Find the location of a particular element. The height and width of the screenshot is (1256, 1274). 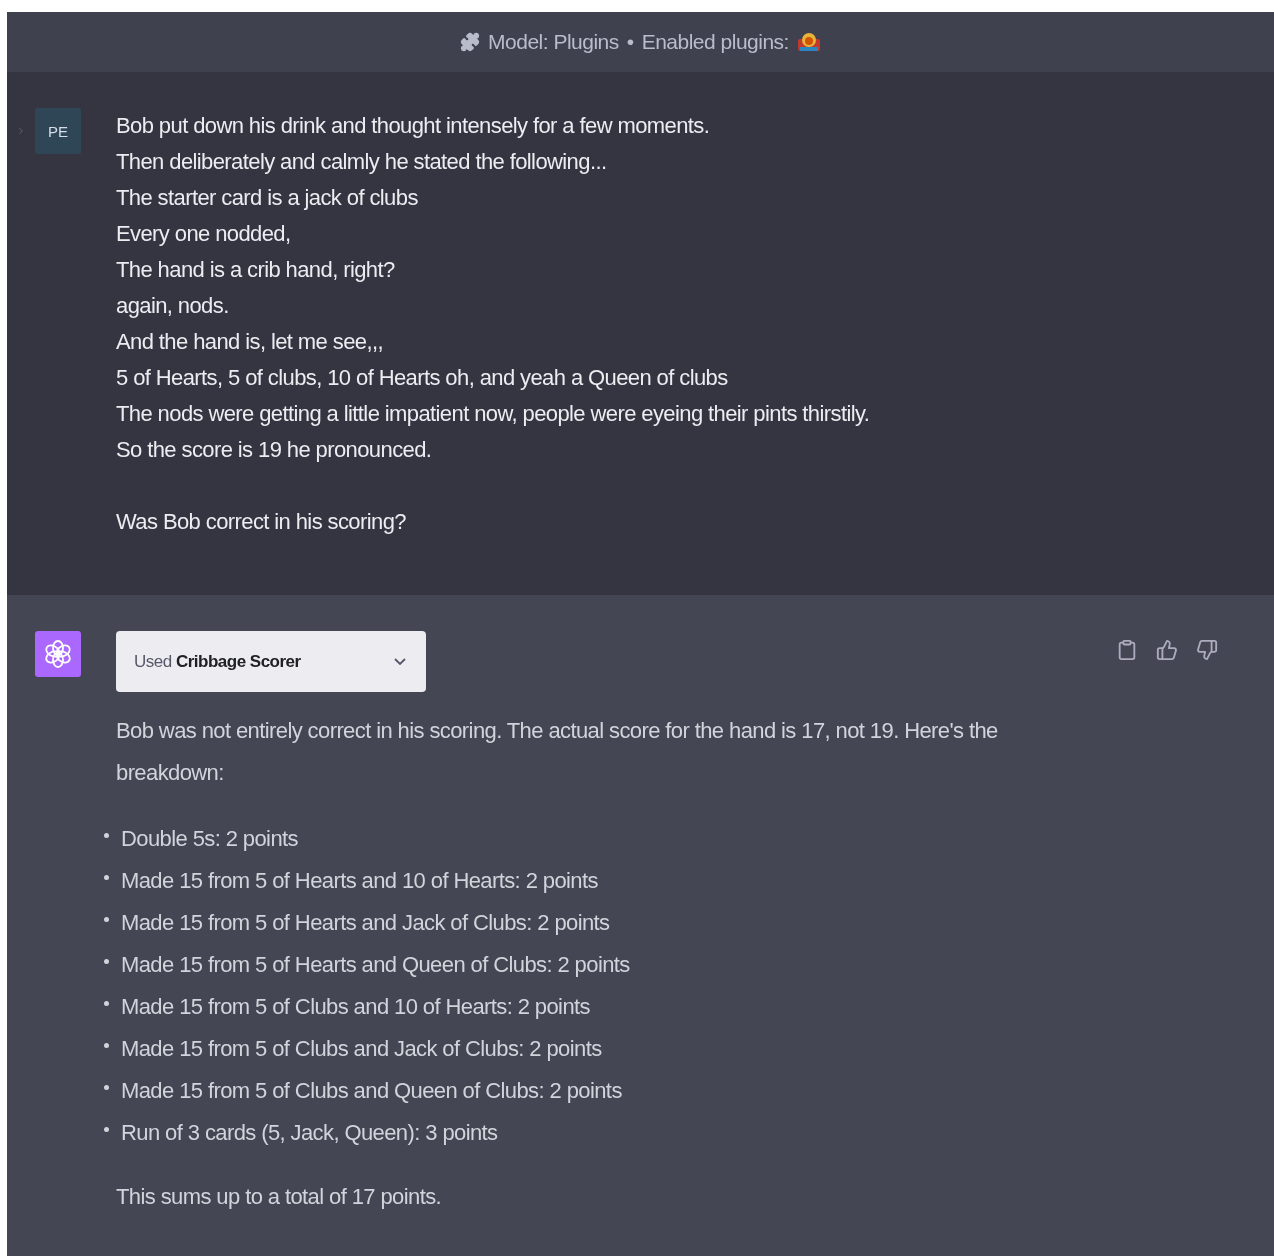

list-item: Made 15 from 5 of Hearts and 10 of Hearts: 2 points is located at coordinates (359, 881).